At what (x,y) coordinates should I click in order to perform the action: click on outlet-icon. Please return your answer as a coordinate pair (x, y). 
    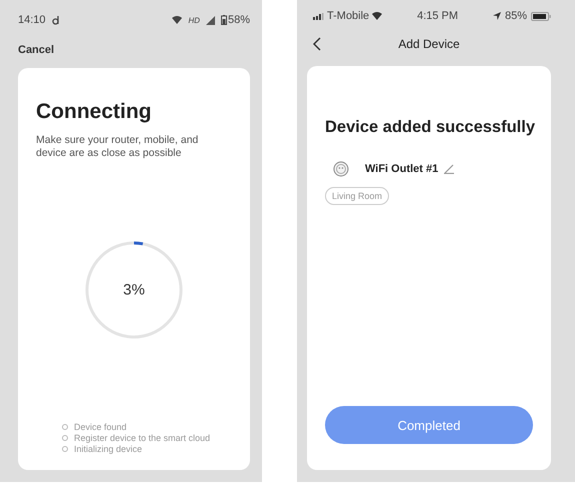
    Looking at the image, I should click on (341, 169).